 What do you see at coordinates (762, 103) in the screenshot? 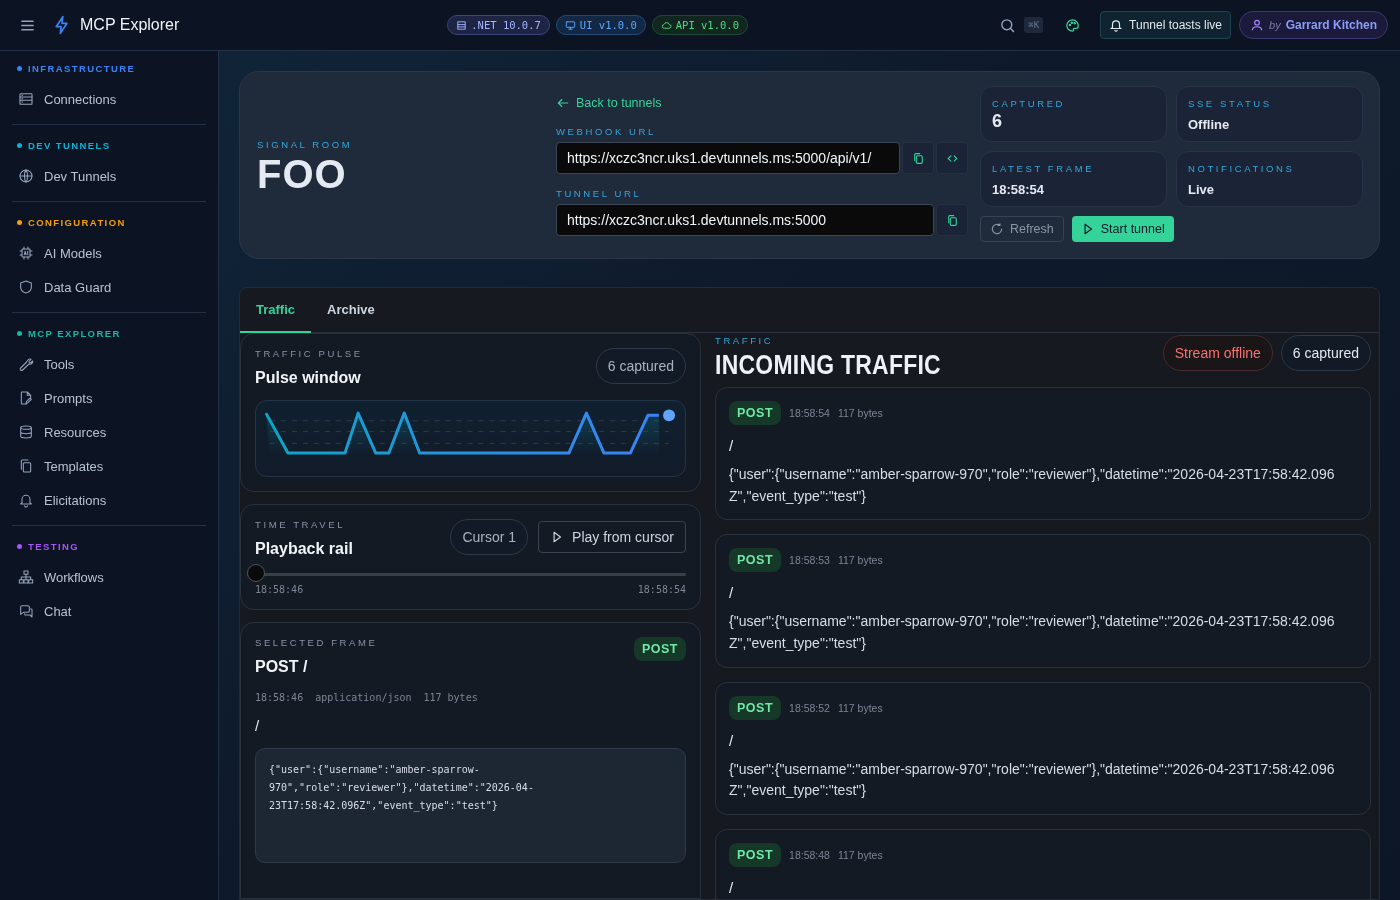
I see `back-link: Back to tunnels` at bounding box center [762, 103].